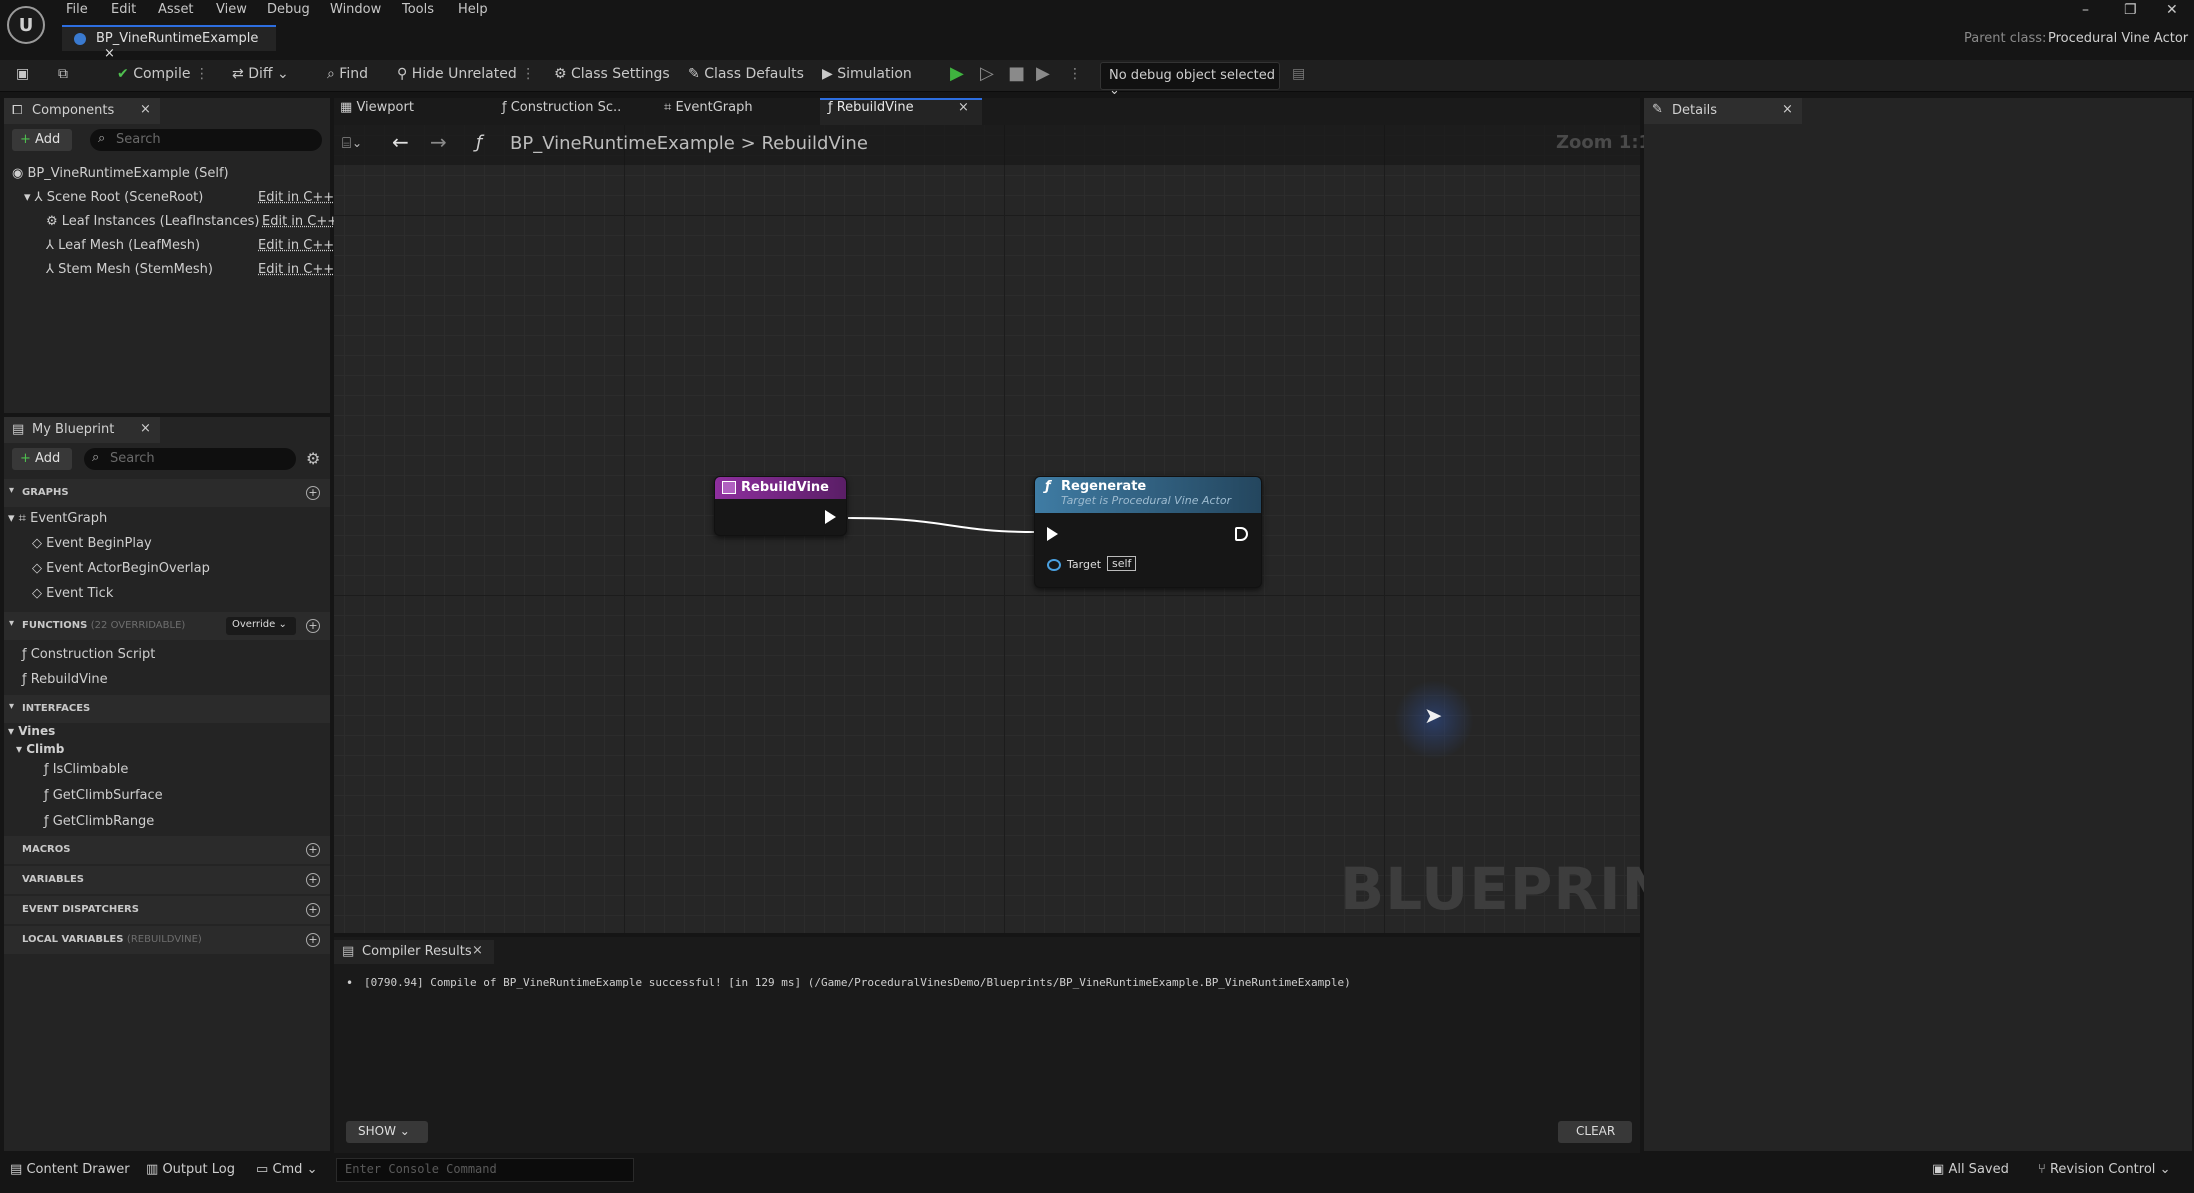  Describe the element at coordinates (123, 9) in the screenshot. I see `menu-edit: Edit` at that location.